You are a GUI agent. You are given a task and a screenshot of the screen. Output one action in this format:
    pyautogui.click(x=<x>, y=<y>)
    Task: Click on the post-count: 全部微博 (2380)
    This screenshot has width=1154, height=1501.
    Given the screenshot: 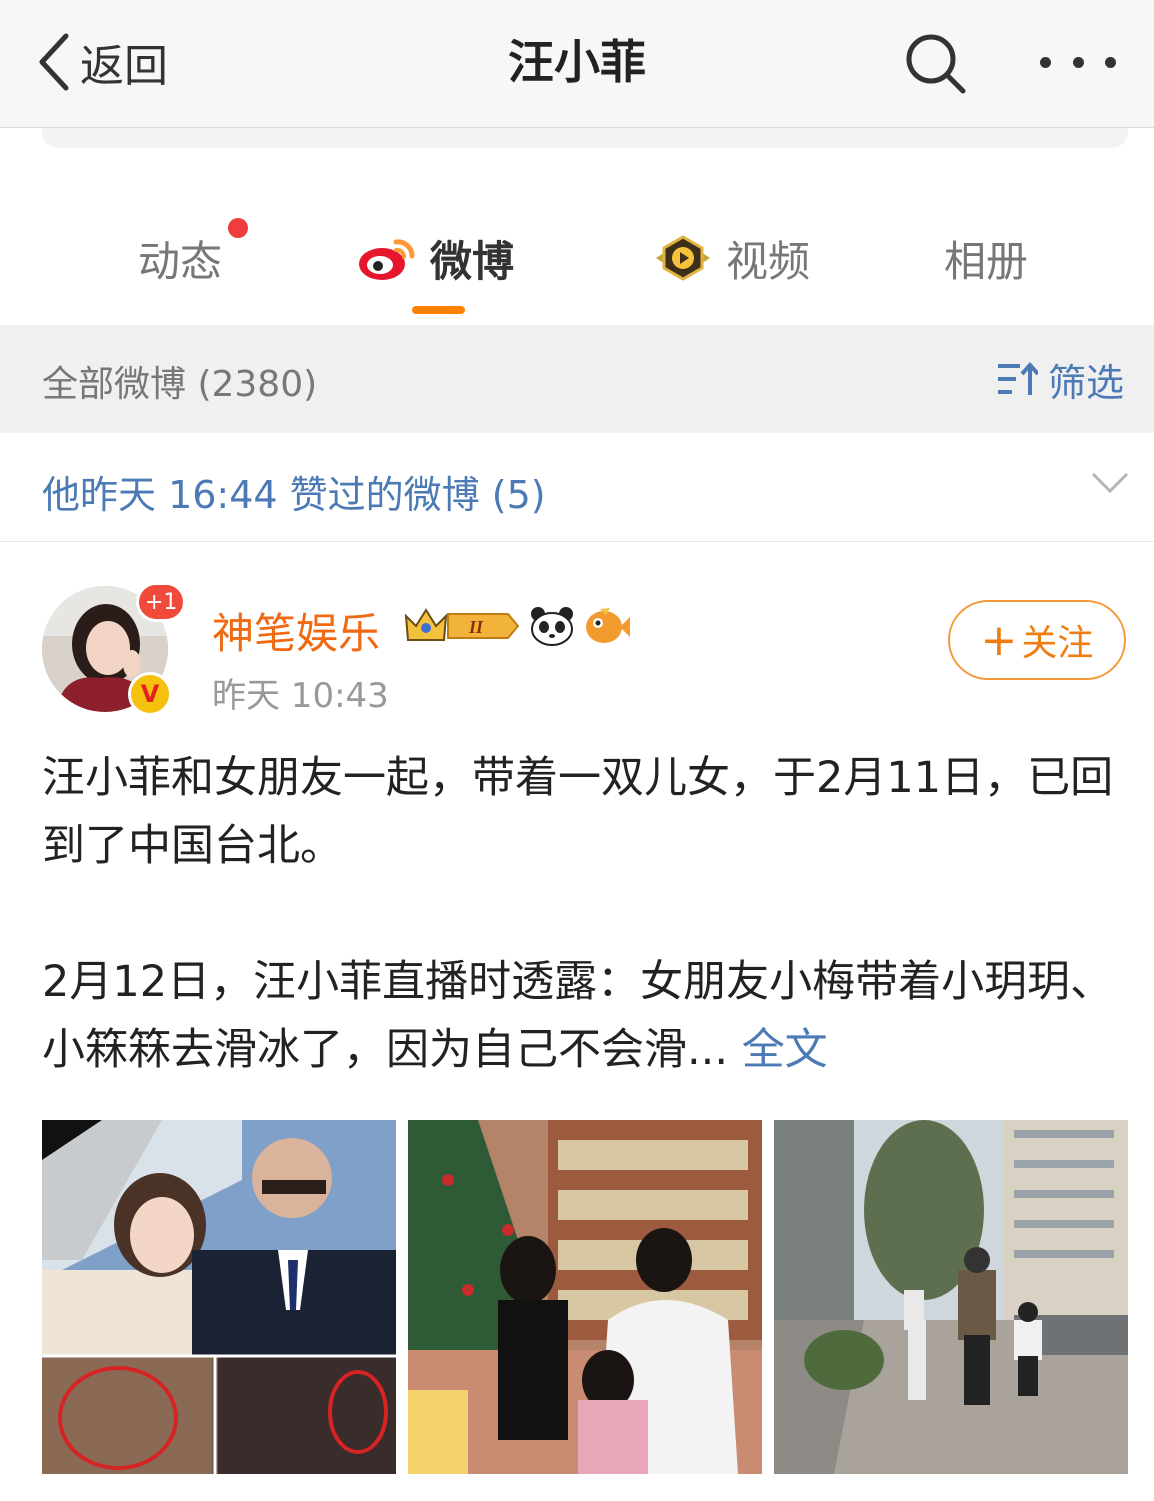 What is the action you would take?
    pyautogui.click(x=180, y=384)
    